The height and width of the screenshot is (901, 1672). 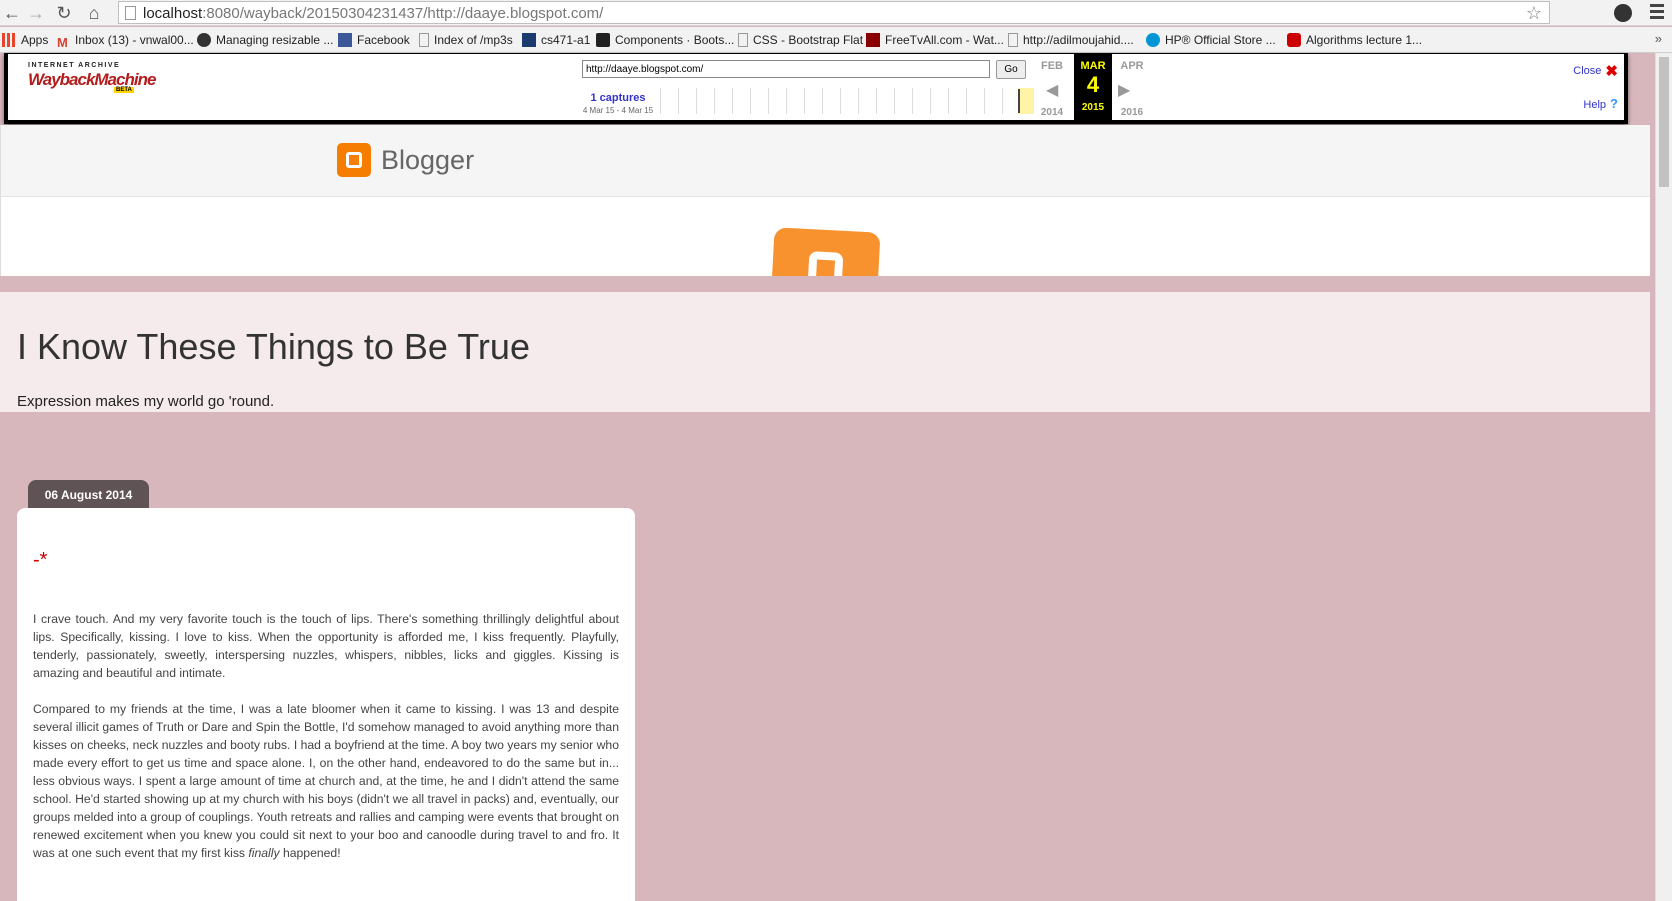 I want to click on freetv-icon, so click(x=873, y=40).